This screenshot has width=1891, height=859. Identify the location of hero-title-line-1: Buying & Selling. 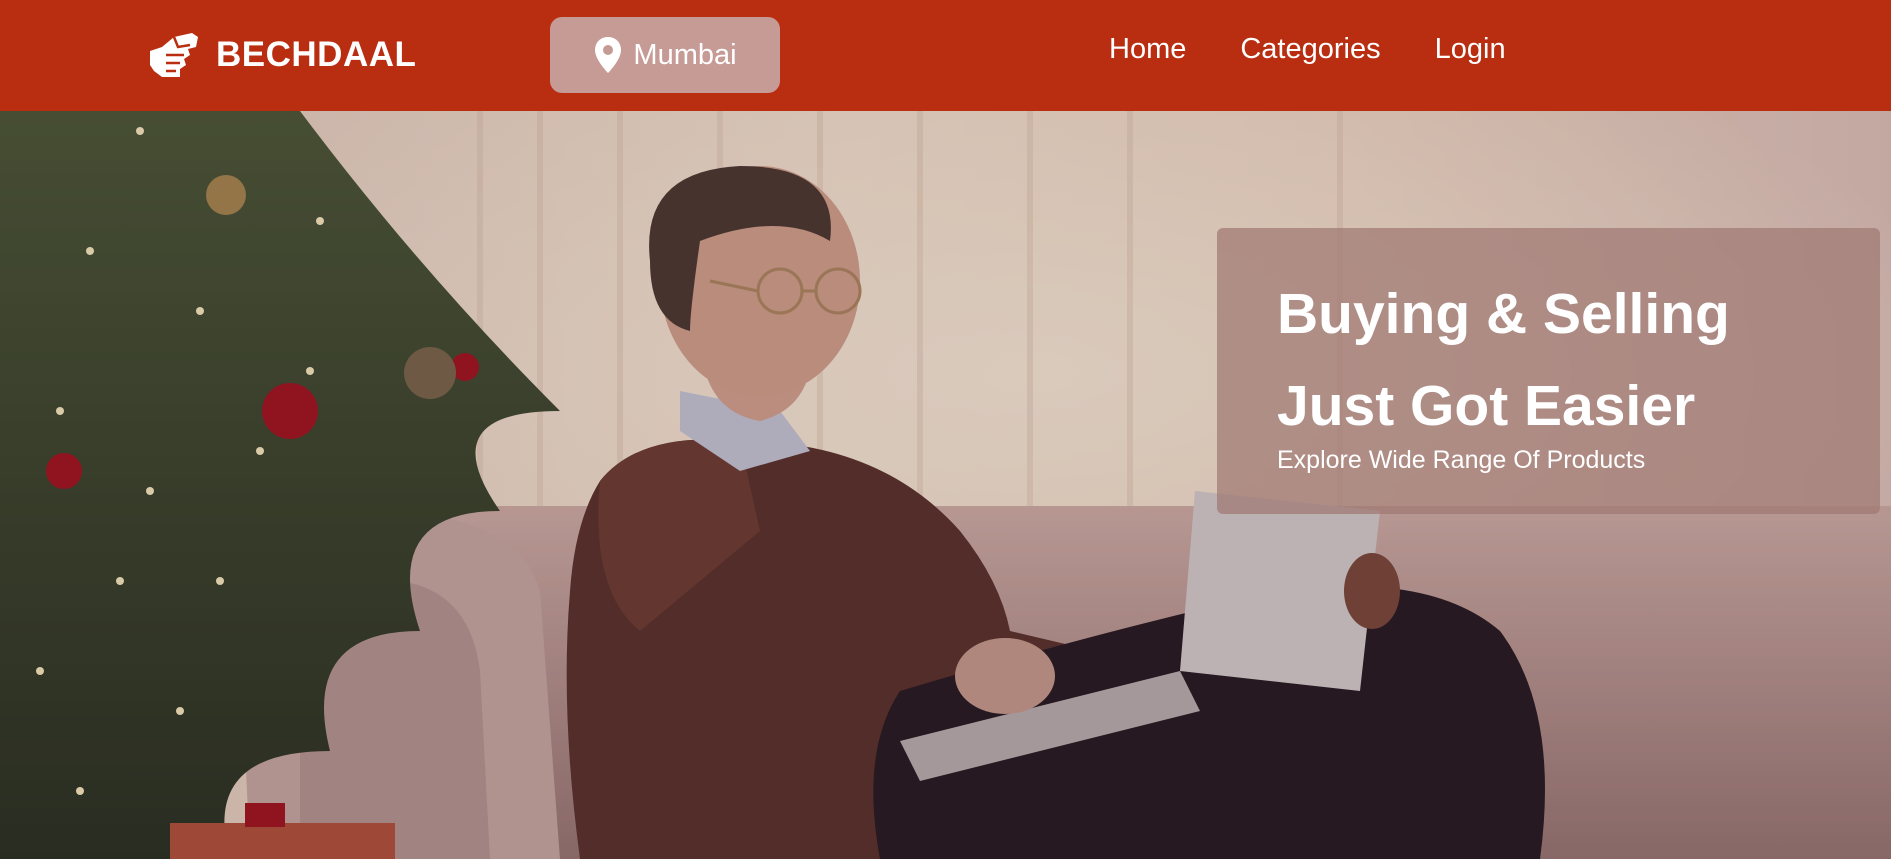
(1503, 314).